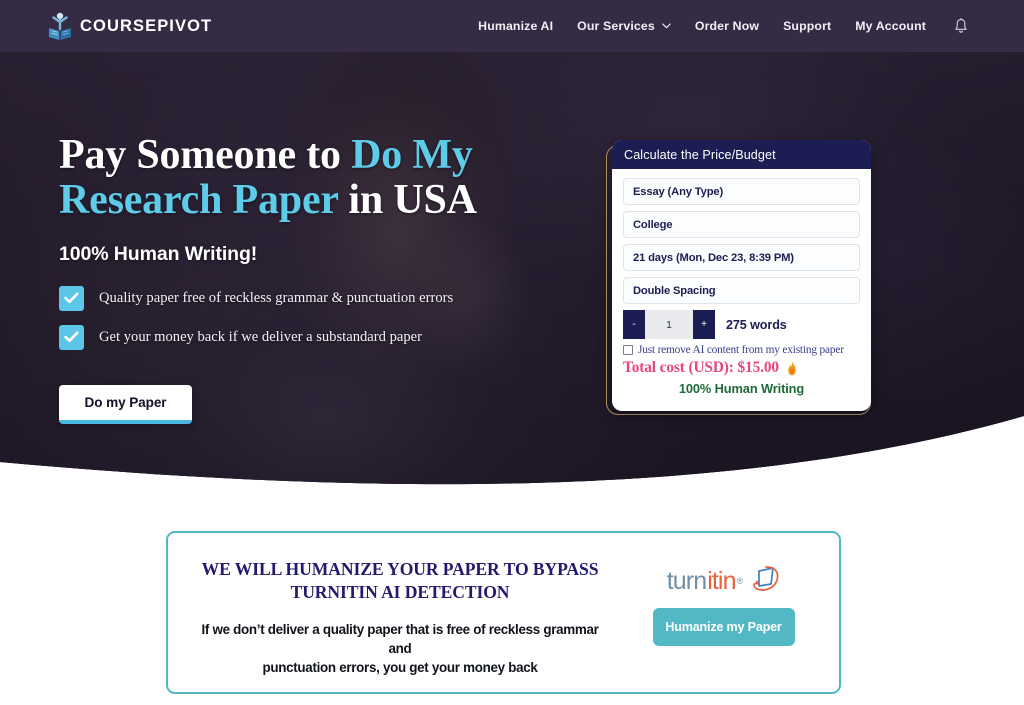 The width and height of the screenshot is (1024, 705). Describe the element at coordinates (146, 25) in the screenshot. I see `brand-name: COURSEPIVOT` at that location.